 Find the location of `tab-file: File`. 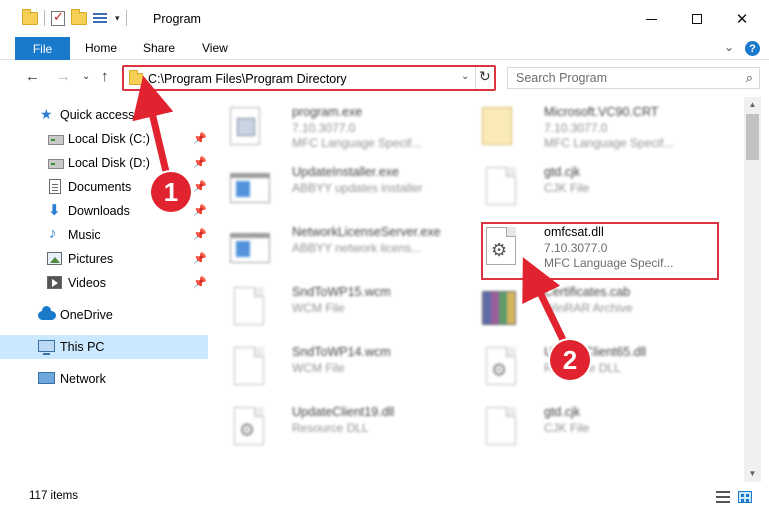

tab-file: File is located at coordinates (42, 48).